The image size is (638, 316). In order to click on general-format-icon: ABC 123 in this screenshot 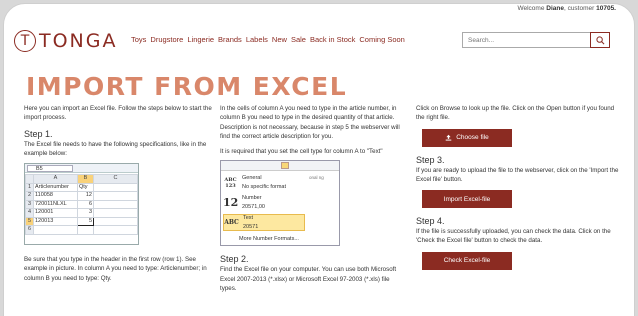, I will do `click(230, 182)`.